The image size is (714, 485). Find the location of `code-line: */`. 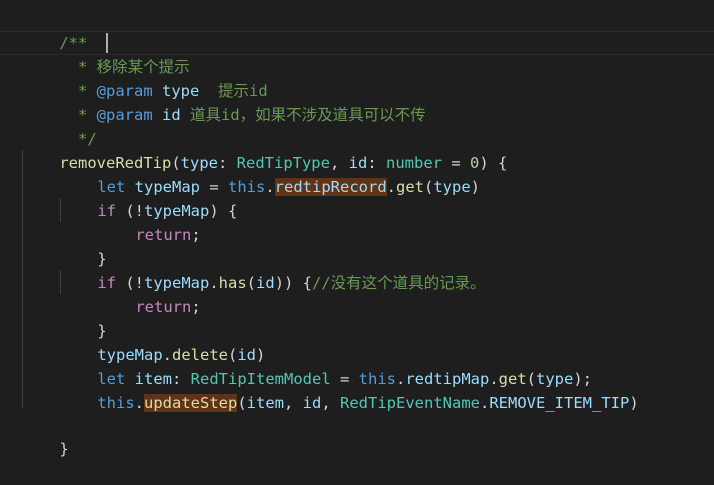

code-line: */ is located at coordinates (59, 125).